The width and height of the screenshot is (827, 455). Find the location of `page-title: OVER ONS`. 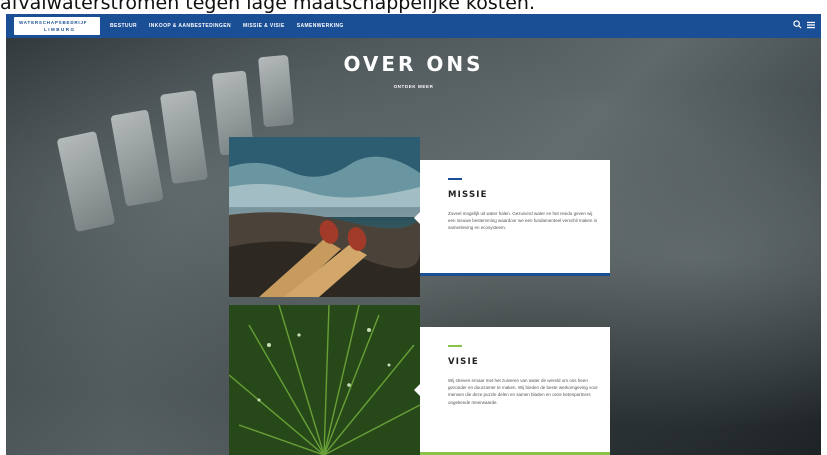

page-title: OVER ONS is located at coordinates (413, 64).